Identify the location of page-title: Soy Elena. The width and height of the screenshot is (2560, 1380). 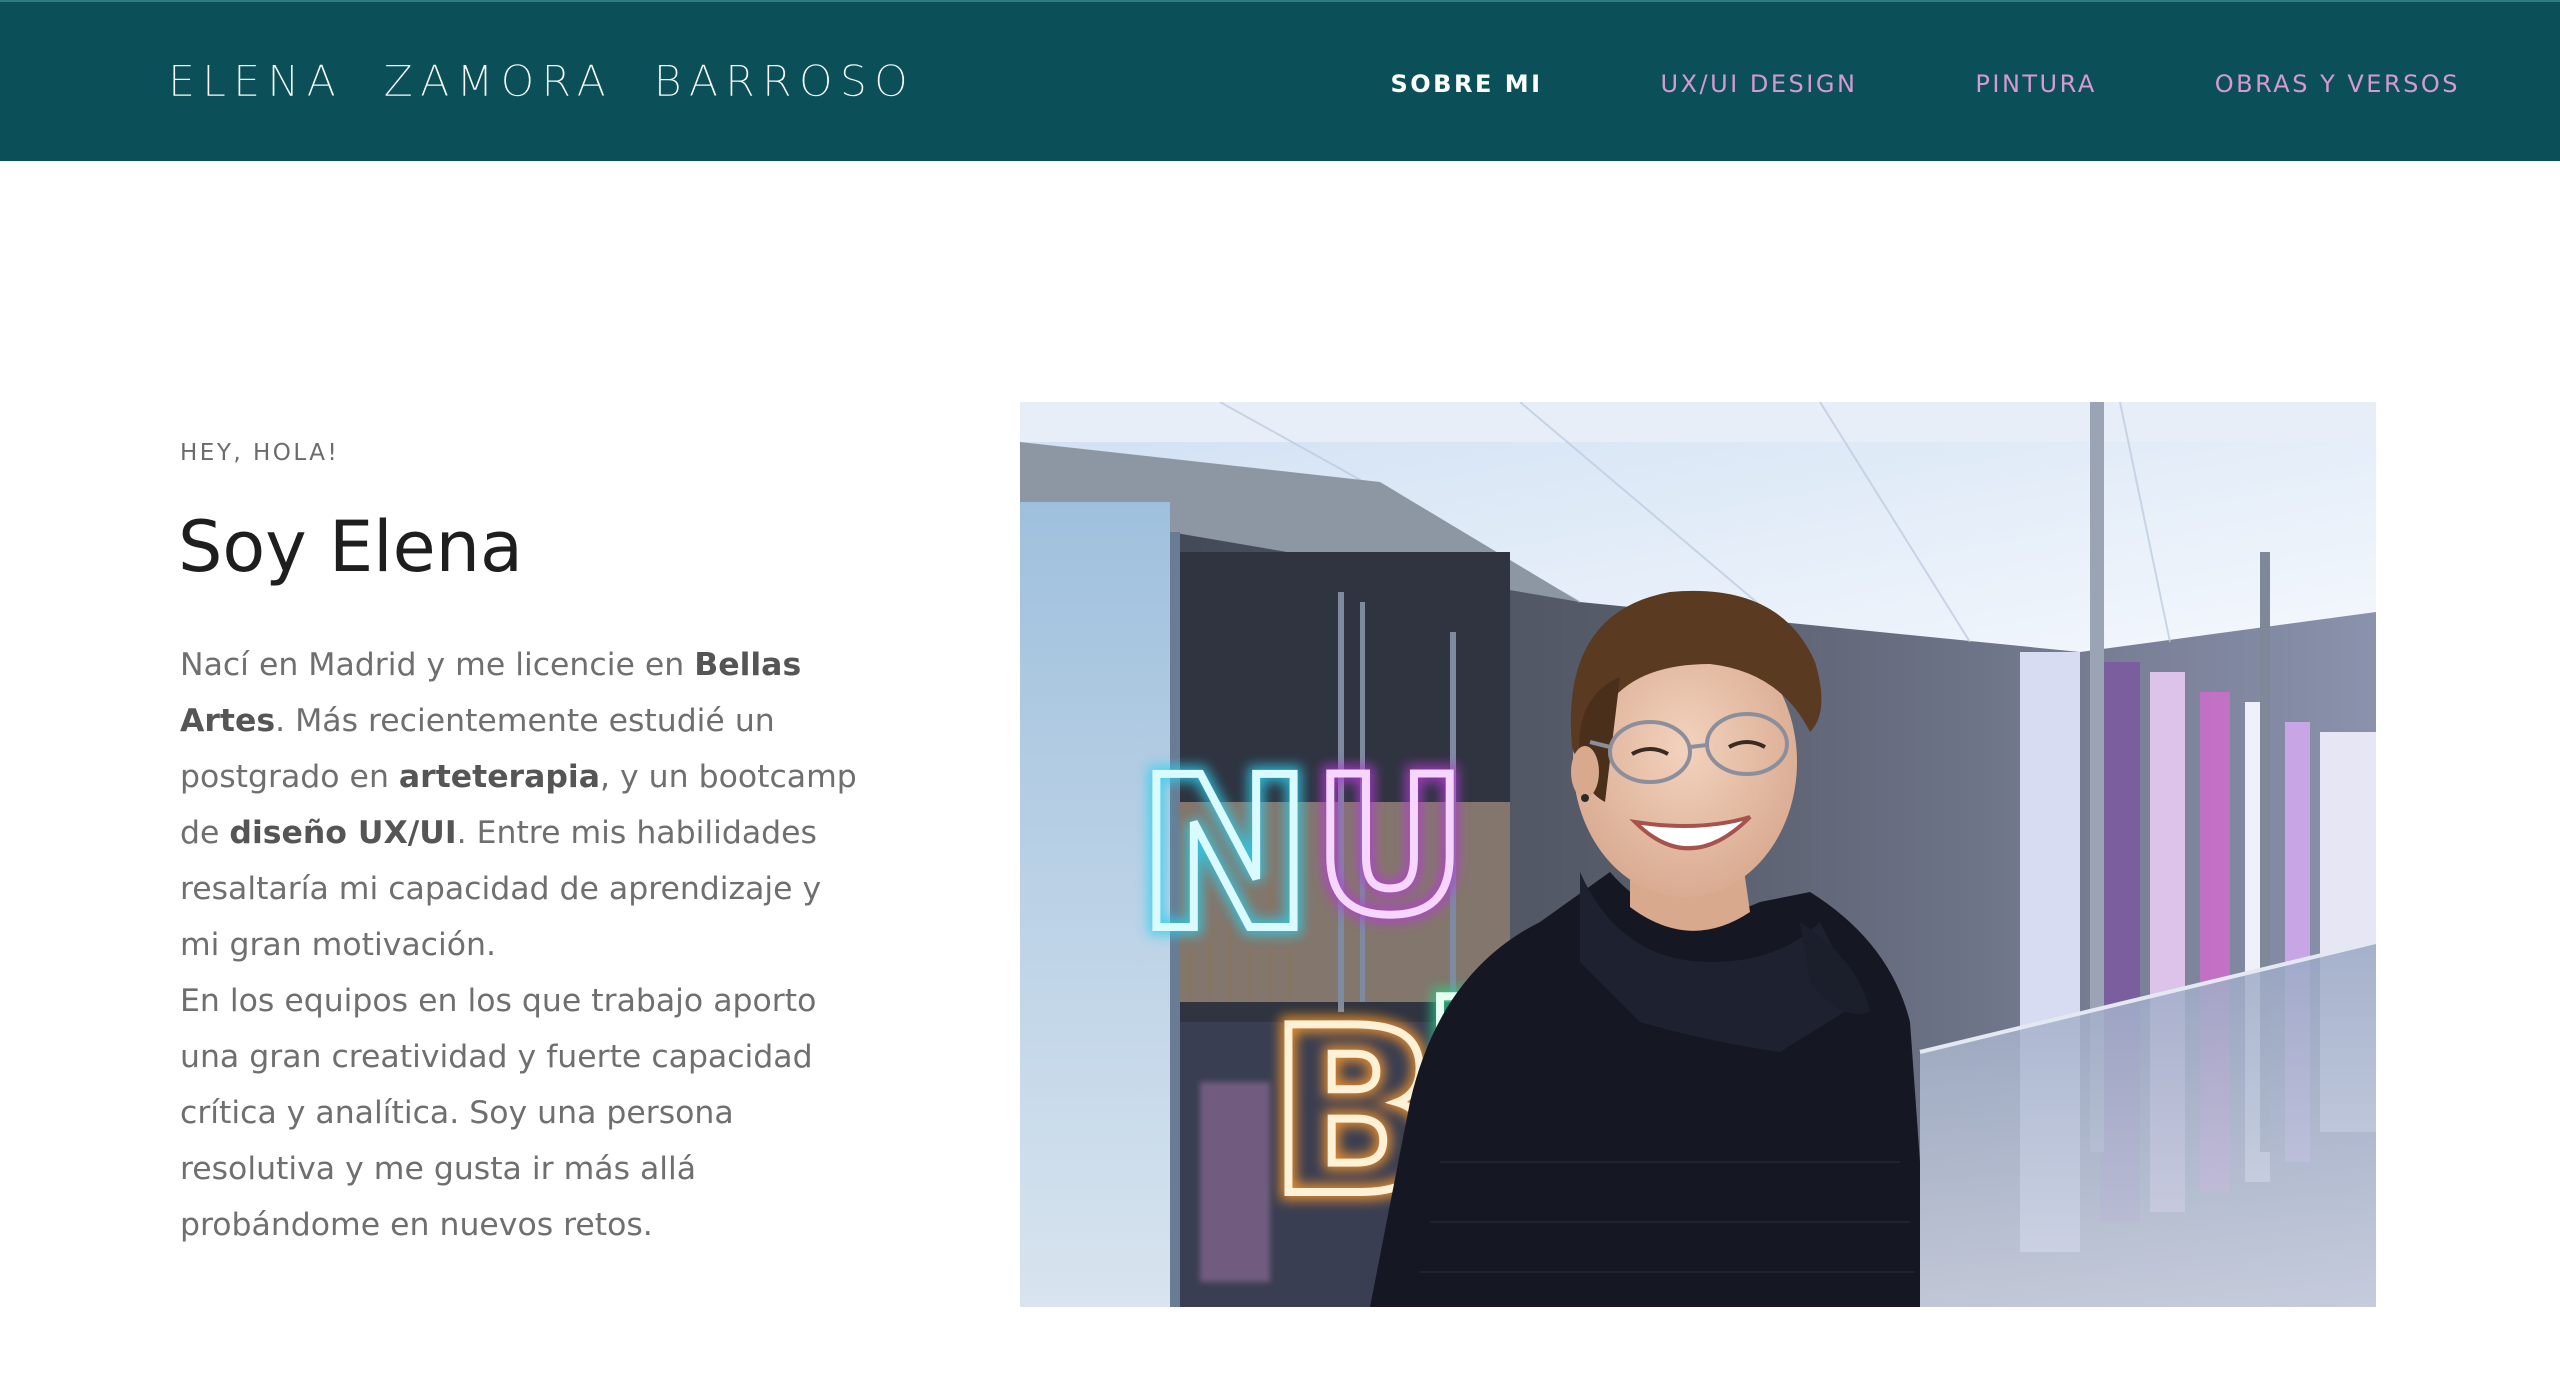
(350, 547).